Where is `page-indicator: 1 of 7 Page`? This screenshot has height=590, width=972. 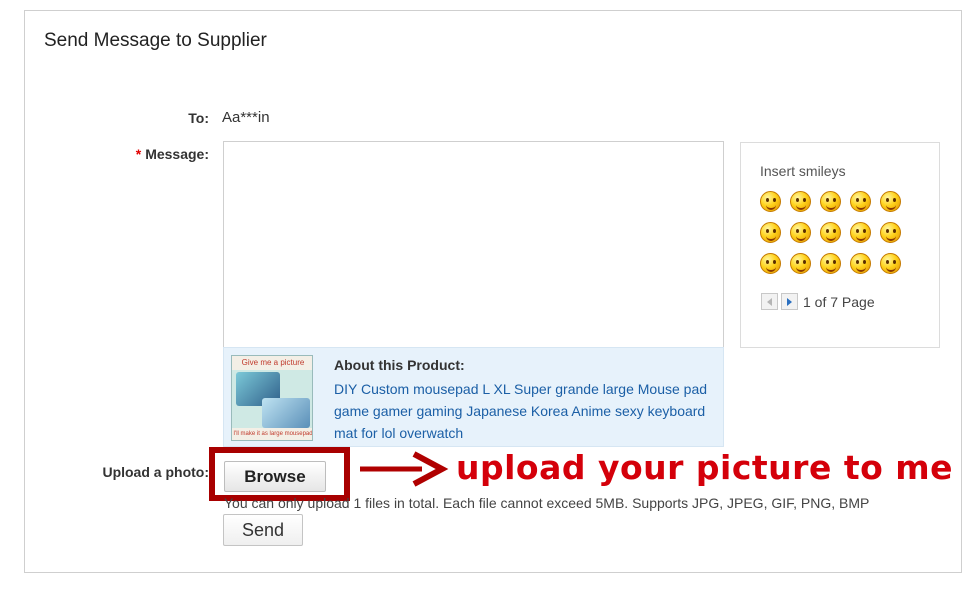 page-indicator: 1 of 7 Page is located at coordinates (839, 301).